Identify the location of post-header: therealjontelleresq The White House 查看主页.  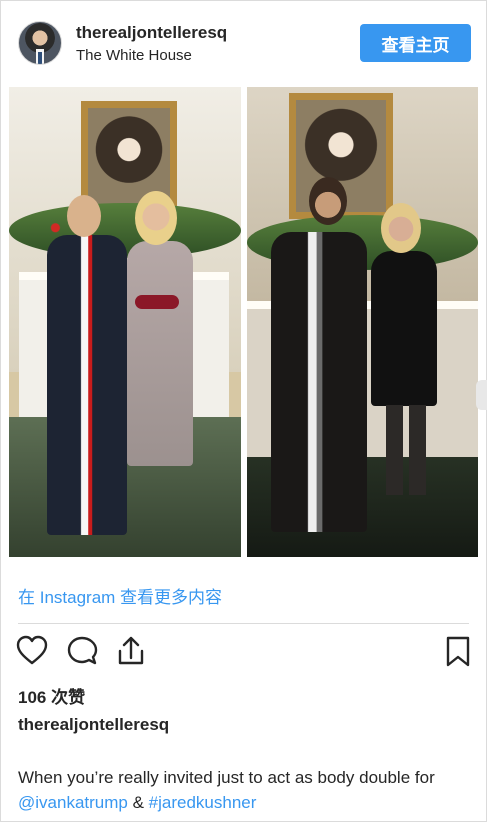
(243, 43).